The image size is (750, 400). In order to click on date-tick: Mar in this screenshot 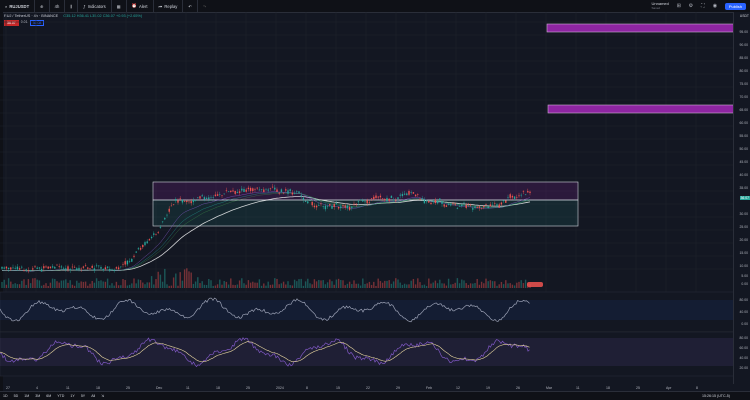, I will do `click(549, 388)`.